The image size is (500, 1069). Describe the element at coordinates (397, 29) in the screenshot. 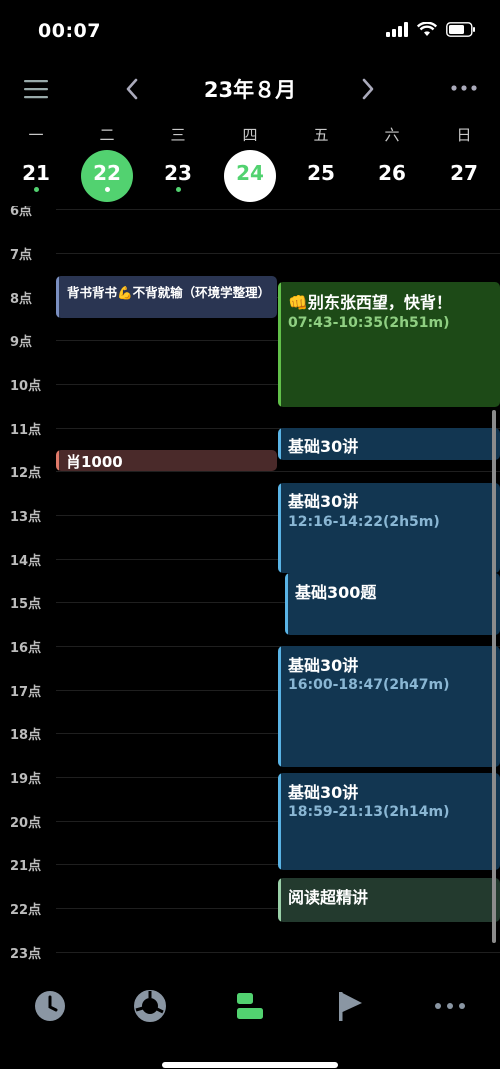

I see `signal-icon` at that location.